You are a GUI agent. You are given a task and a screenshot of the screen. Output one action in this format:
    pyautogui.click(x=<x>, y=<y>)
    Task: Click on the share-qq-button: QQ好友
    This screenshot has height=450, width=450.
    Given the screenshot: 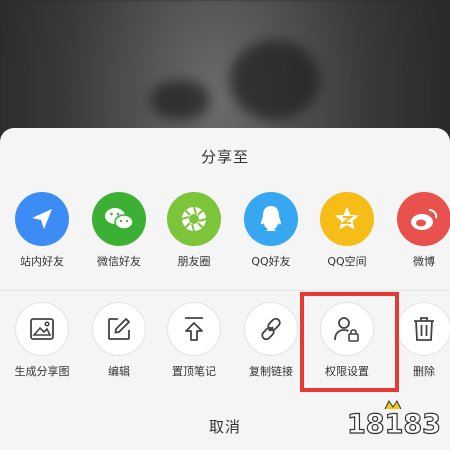 What is the action you would take?
    pyautogui.click(x=271, y=230)
    